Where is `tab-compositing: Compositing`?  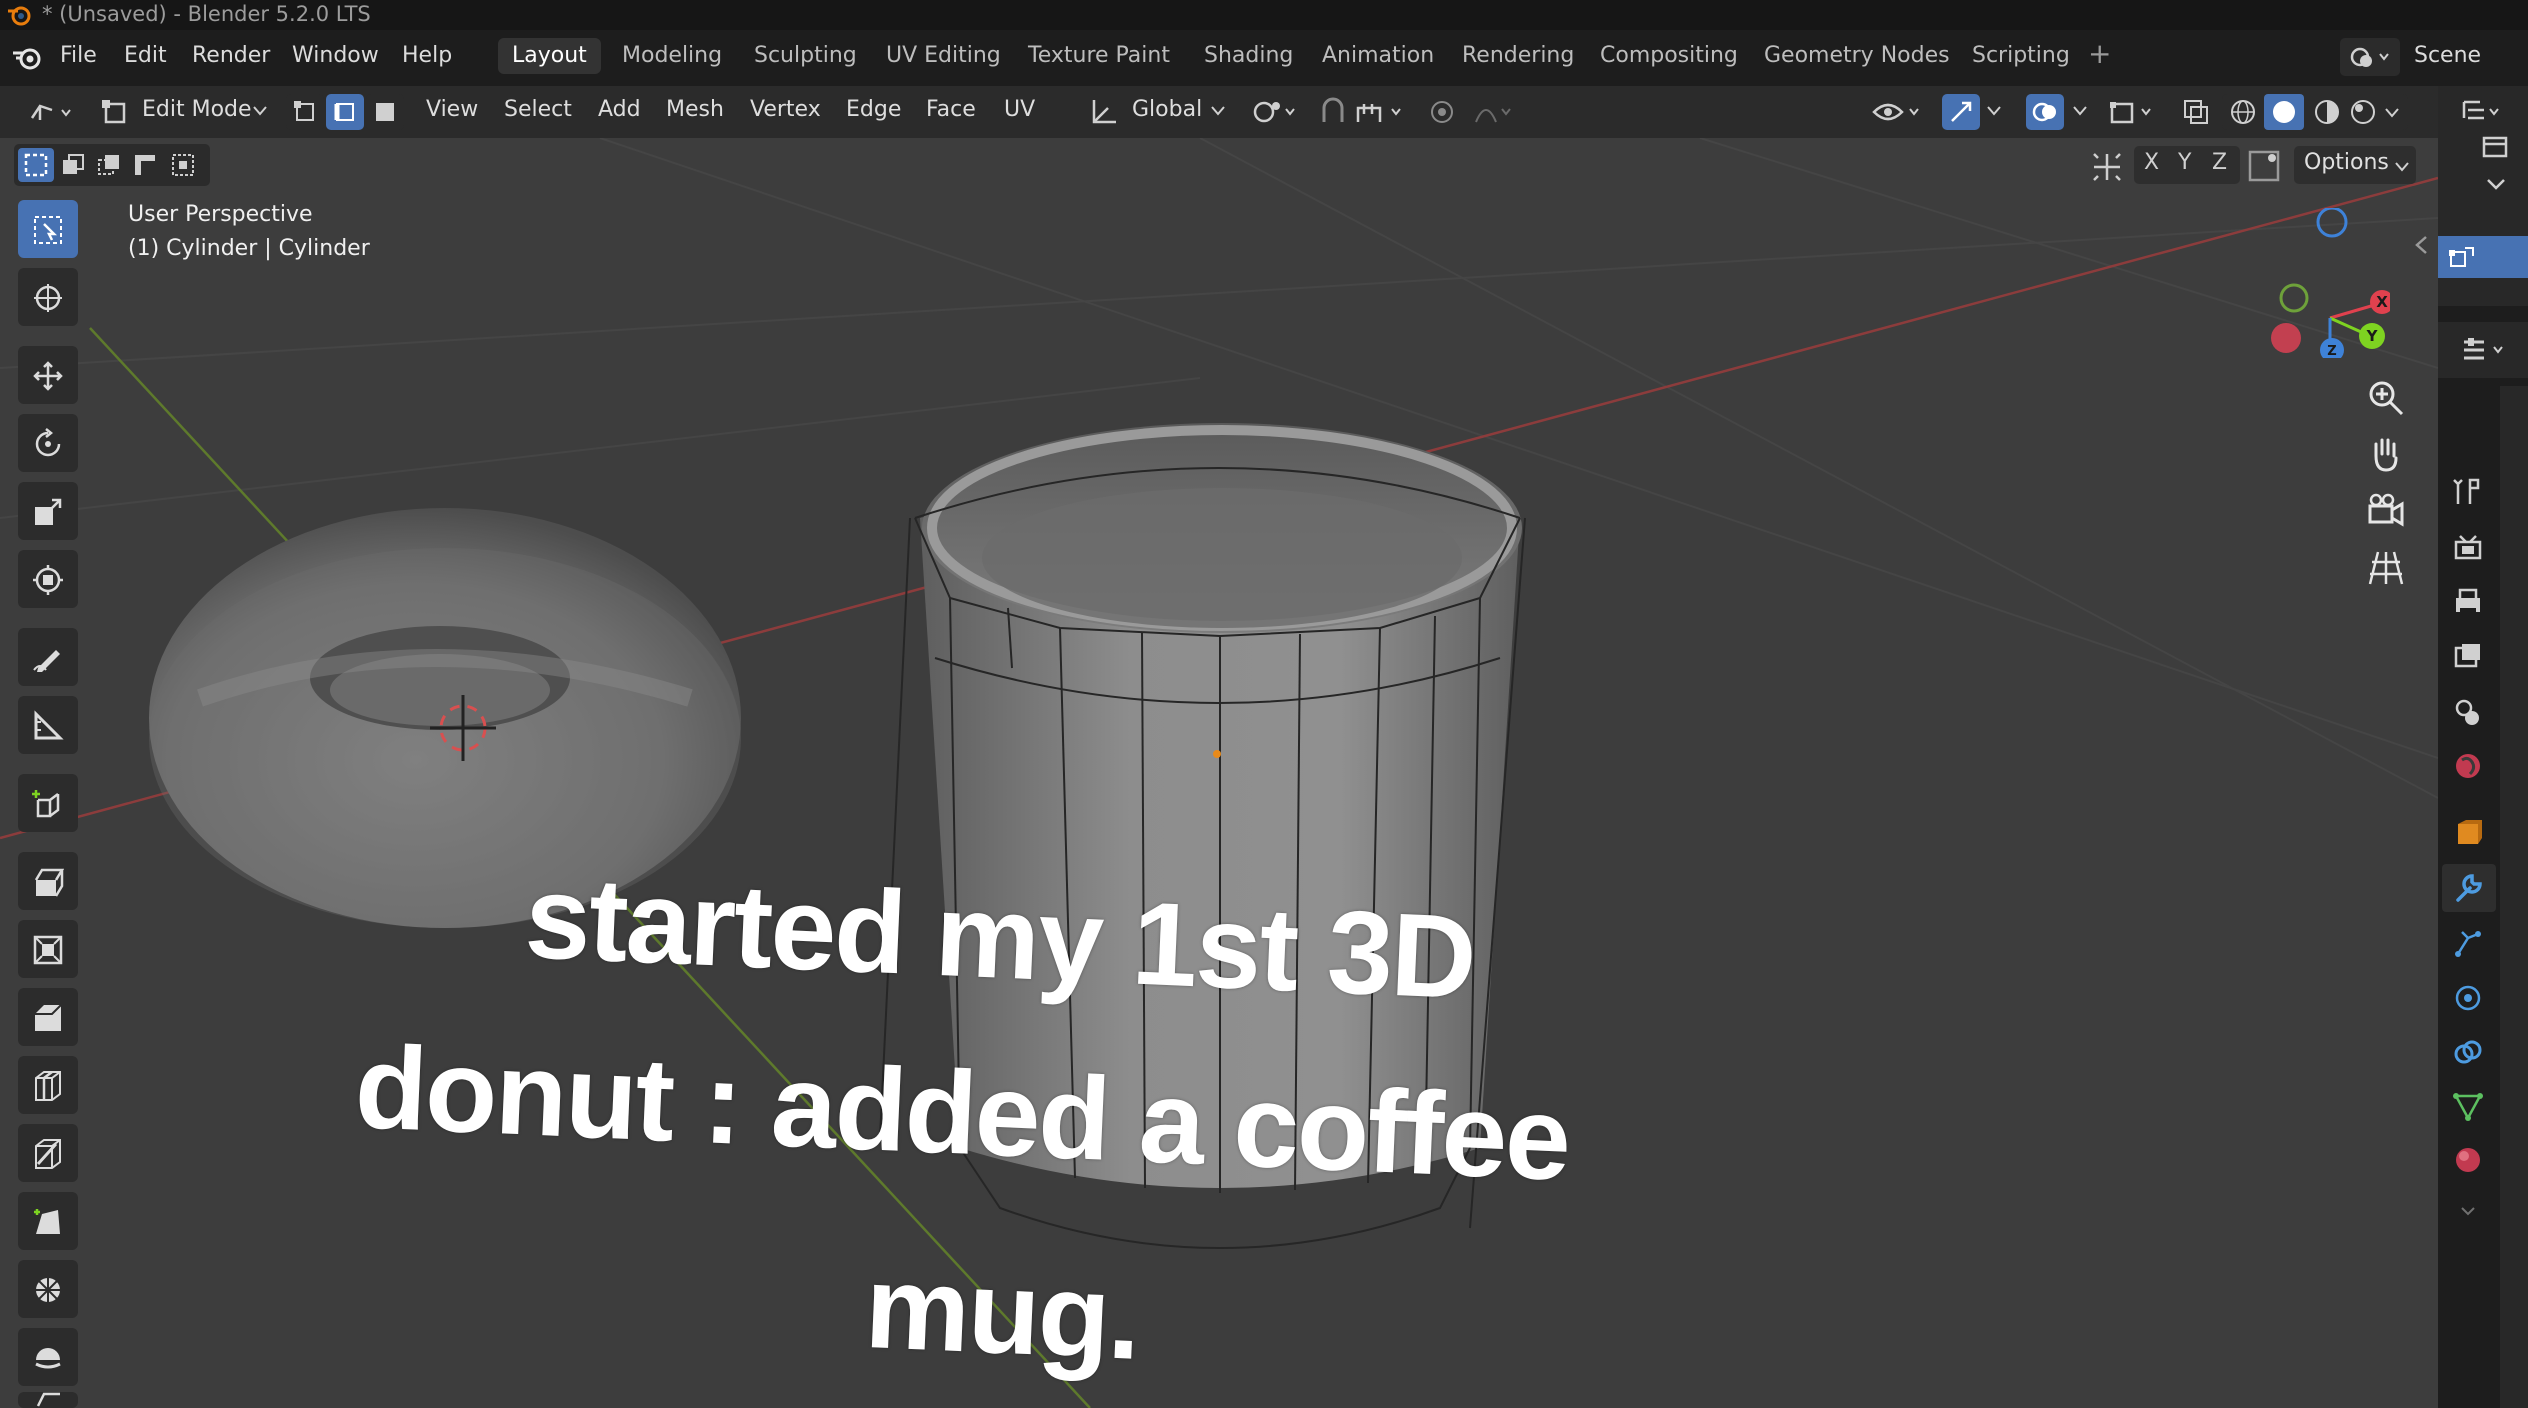
tab-compositing: Compositing is located at coordinates (1669, 56).